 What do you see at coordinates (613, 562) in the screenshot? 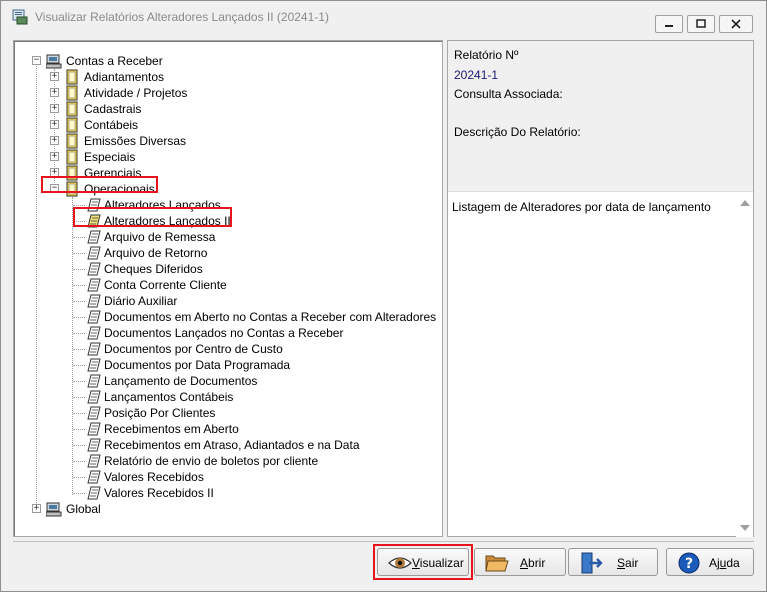
I see `sair-button: Sair` at bounding box center [613, 562].